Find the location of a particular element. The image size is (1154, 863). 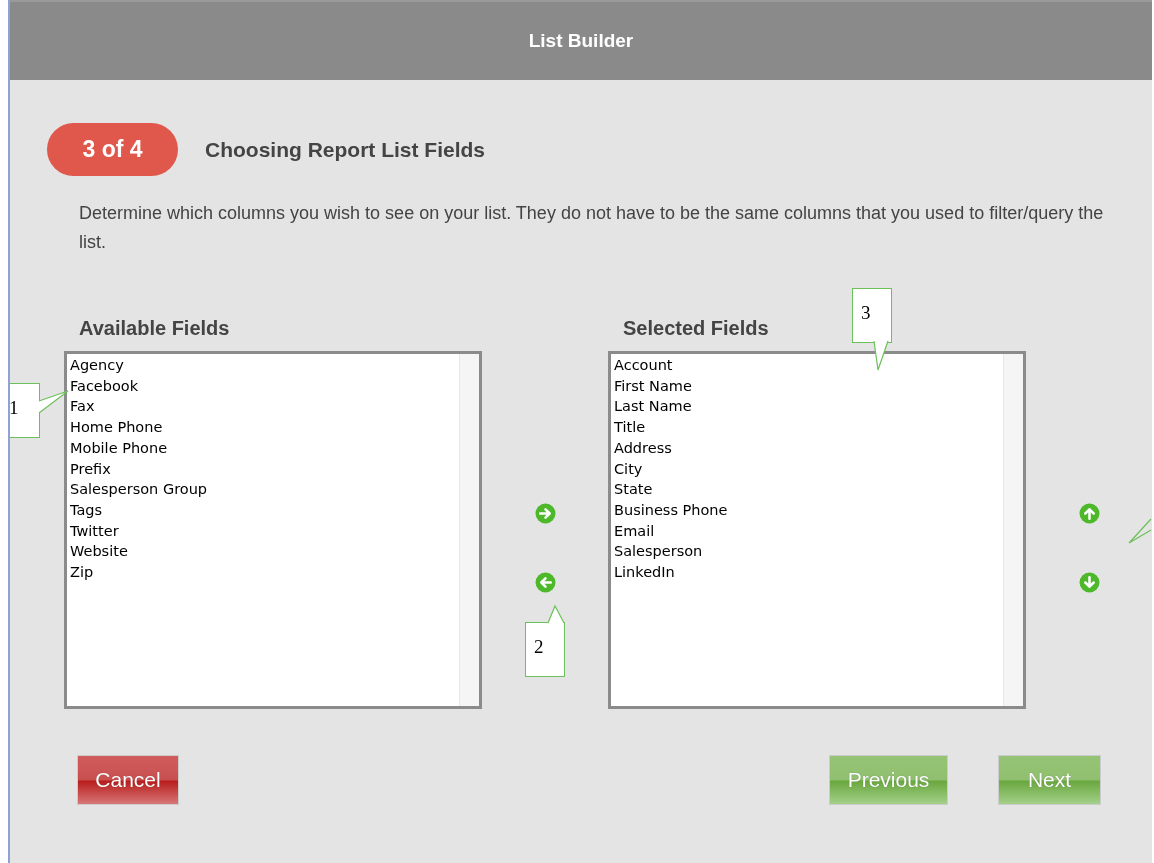

list-heading: Available Fields is located at coordinates (155, 329).